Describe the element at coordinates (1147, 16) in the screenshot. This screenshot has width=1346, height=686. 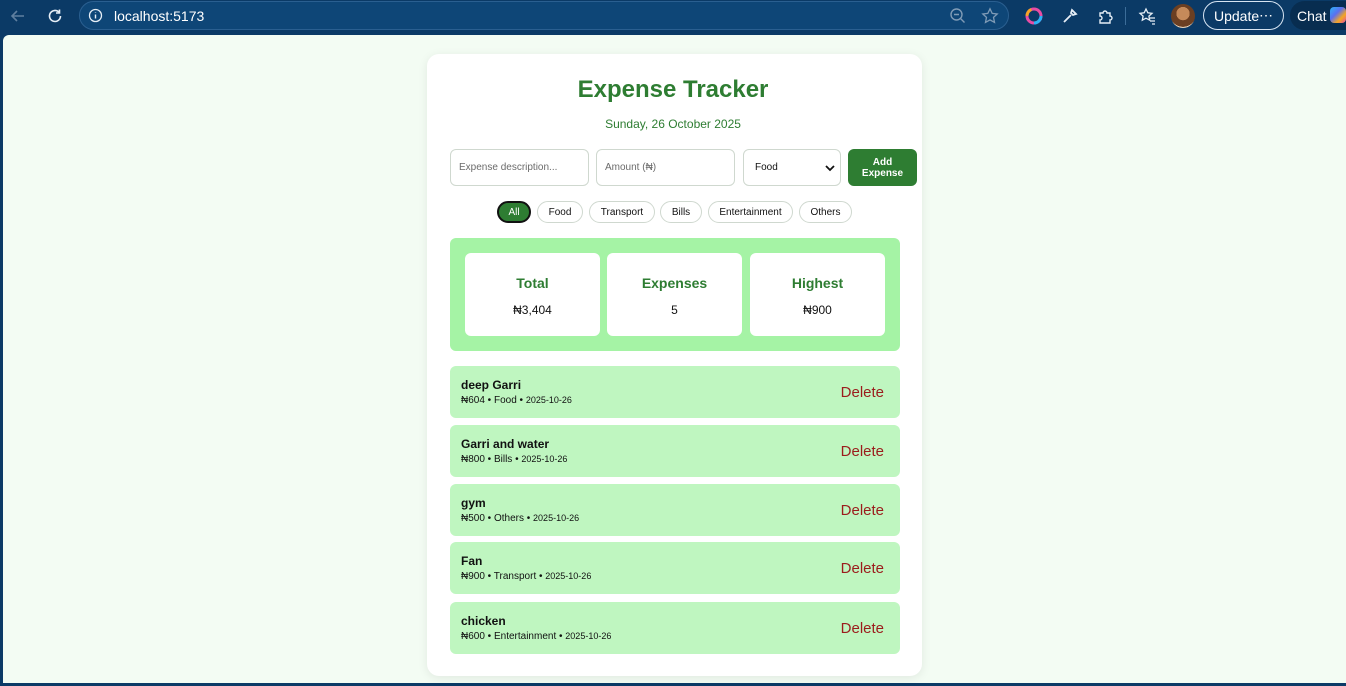
I see `favorites-icon` at that location.